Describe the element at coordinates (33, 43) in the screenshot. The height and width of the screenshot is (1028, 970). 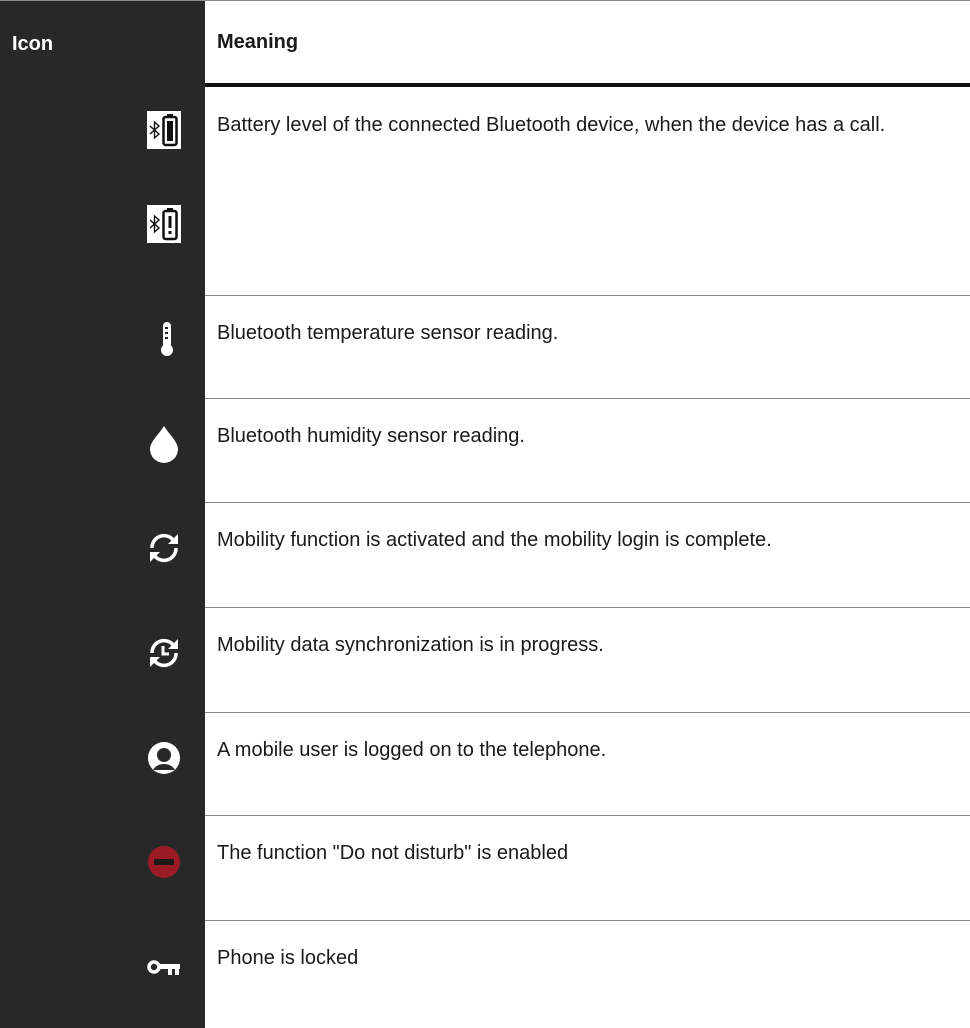
I see `header-icon-label: Icon` at that location.